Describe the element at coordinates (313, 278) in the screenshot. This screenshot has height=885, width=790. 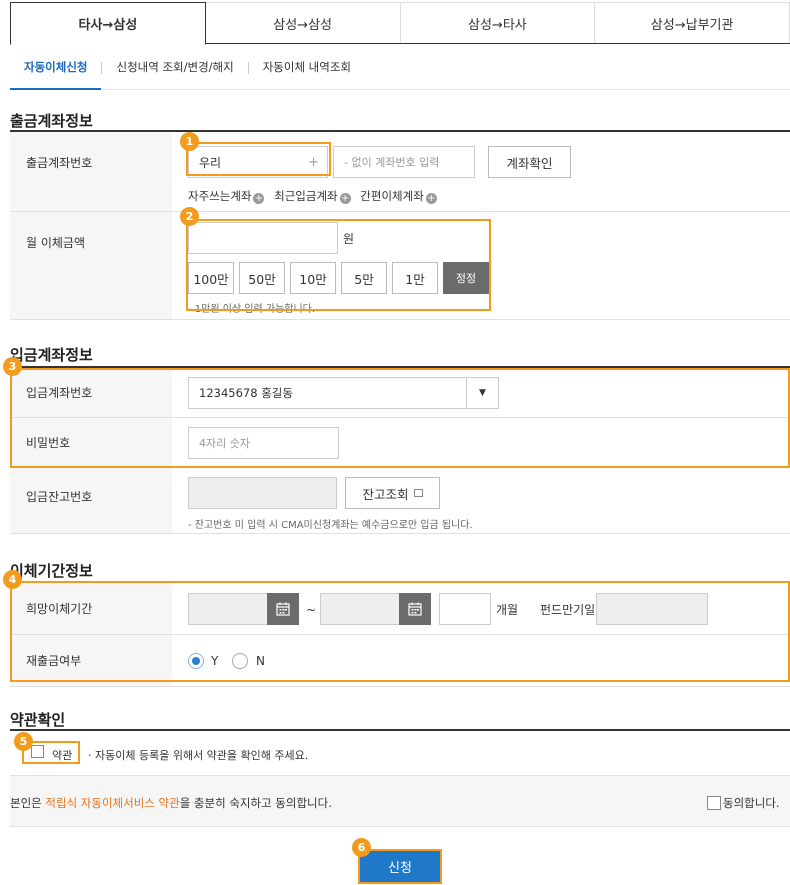
I see `amount-100k-button: 10만` at that location.